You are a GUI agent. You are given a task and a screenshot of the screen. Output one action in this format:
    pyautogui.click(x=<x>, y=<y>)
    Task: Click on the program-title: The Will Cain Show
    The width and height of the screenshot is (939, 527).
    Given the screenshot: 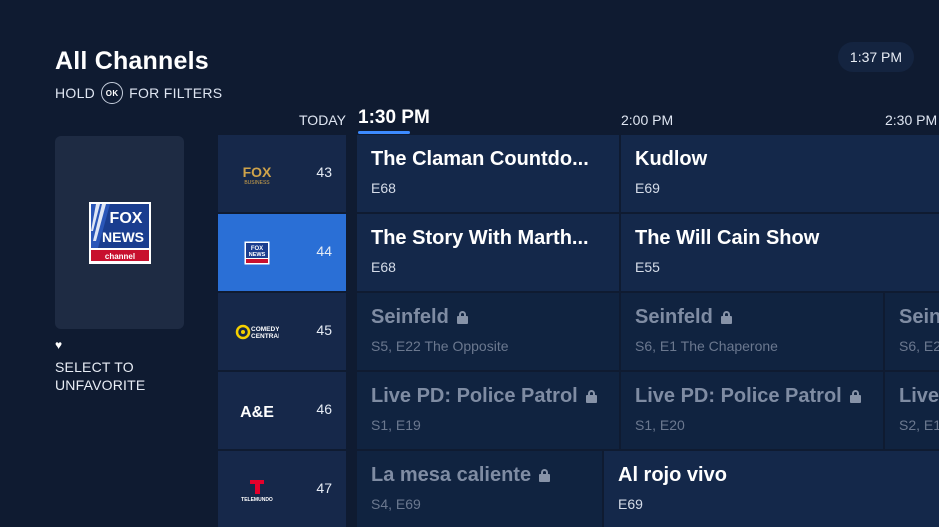 What is the action you would take?
    pyautogui.click(x=727, y=238)
    